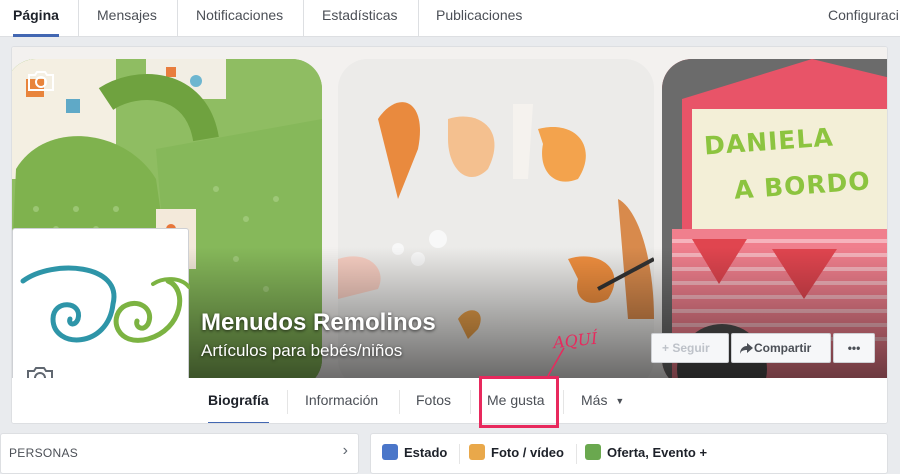  I want to click on annotation-arrow, so click(556, 362).